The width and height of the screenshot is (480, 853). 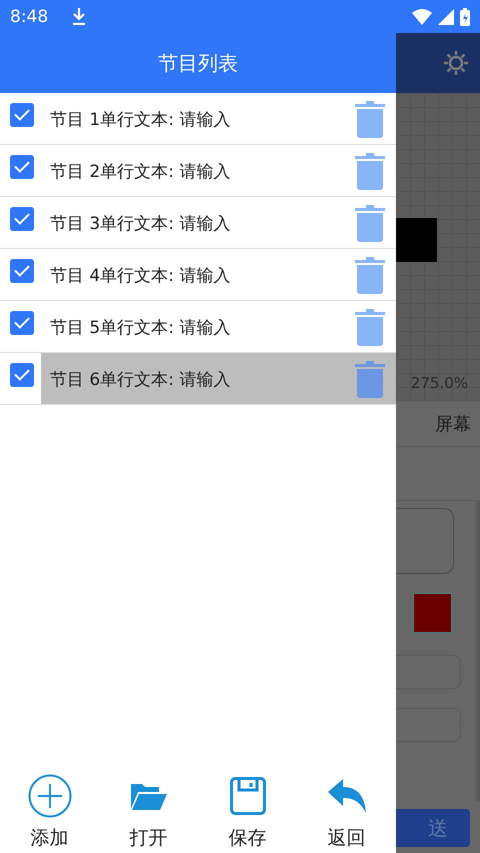 I want to click on program-item: 节目 6单行文本: 请输入, so click(x=218, y=378).